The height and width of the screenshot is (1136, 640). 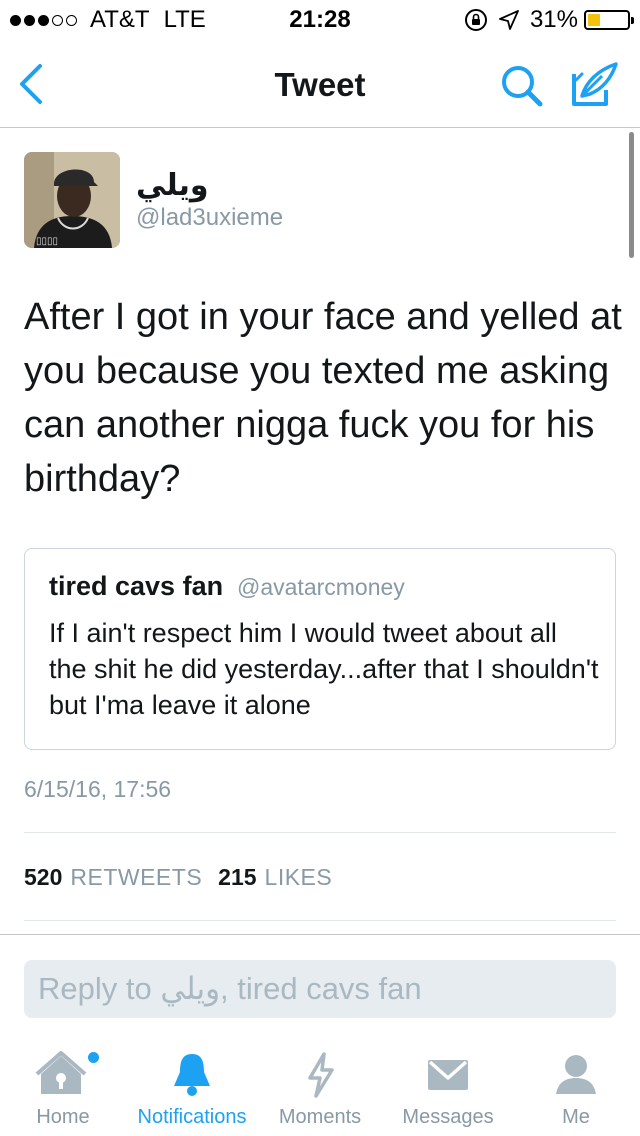 I want to click on tab-home: Home, so click(x=63, y=1088).